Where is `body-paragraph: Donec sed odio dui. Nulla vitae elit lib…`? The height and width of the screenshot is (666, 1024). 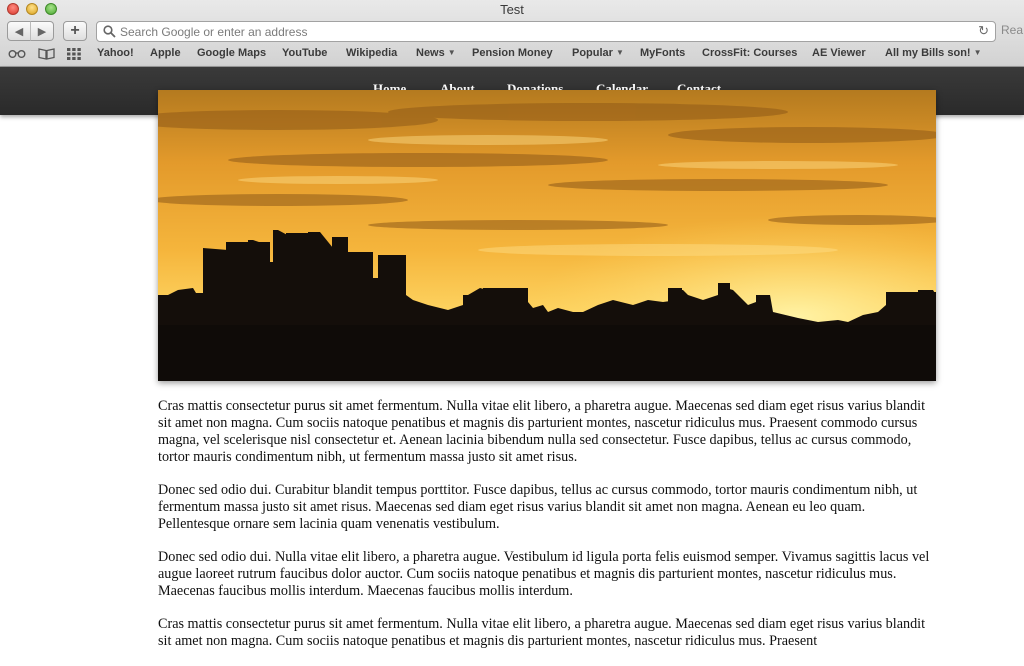
body-paragraph: Donec sed odio dui. Nulla vitae elit lib… is located at coordinates (544, 574).